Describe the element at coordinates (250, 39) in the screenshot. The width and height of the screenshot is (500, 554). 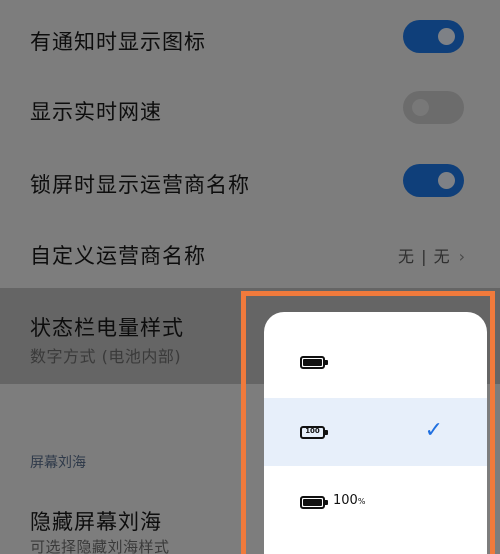
I see `setting-row-notification-icons: 有通知时显示图标` at that location.